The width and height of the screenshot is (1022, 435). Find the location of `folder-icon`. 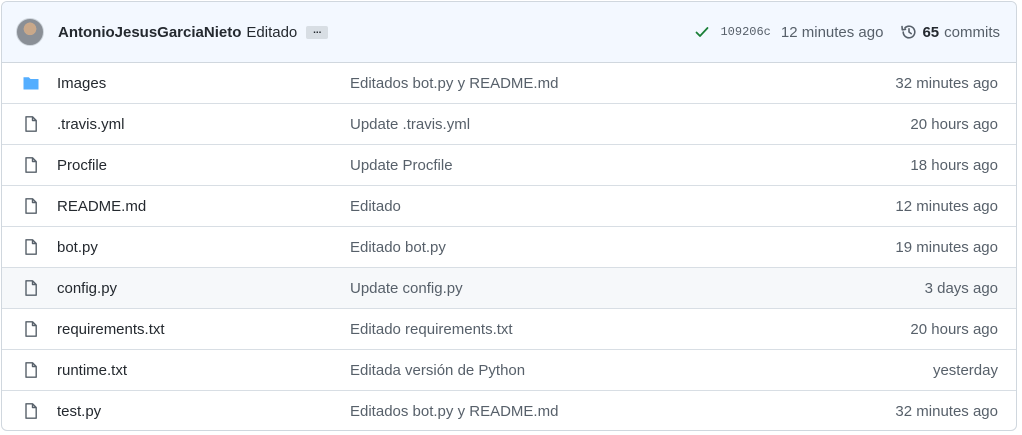

folder-icon is located at coordinates (31, 83).